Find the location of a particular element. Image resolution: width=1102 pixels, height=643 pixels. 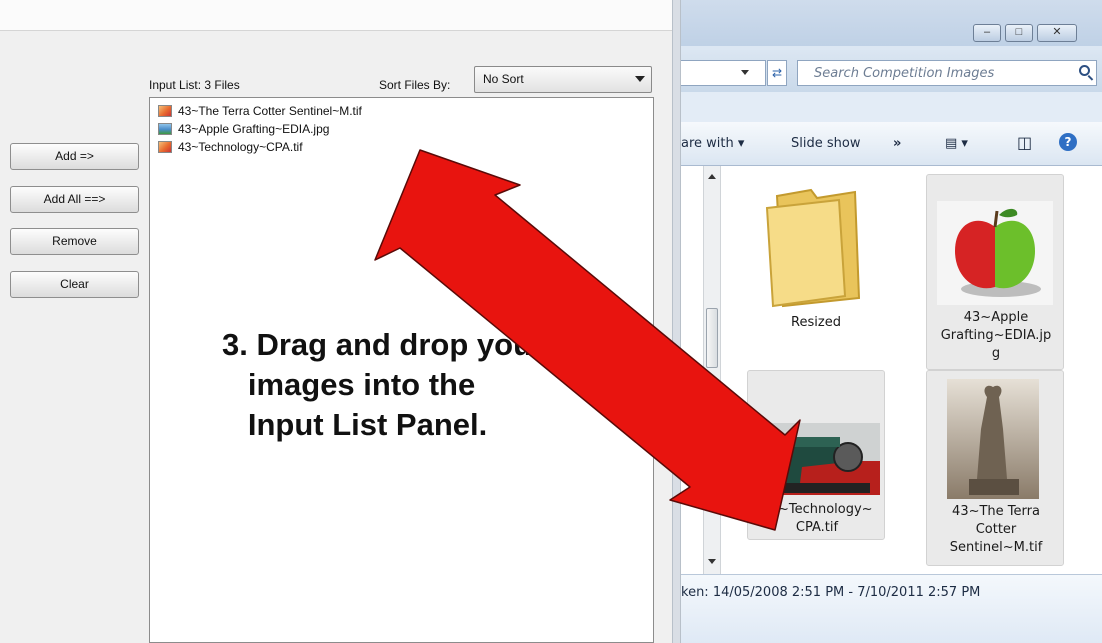

sort-files-value: No Sort is located at coordinates (503, 79).